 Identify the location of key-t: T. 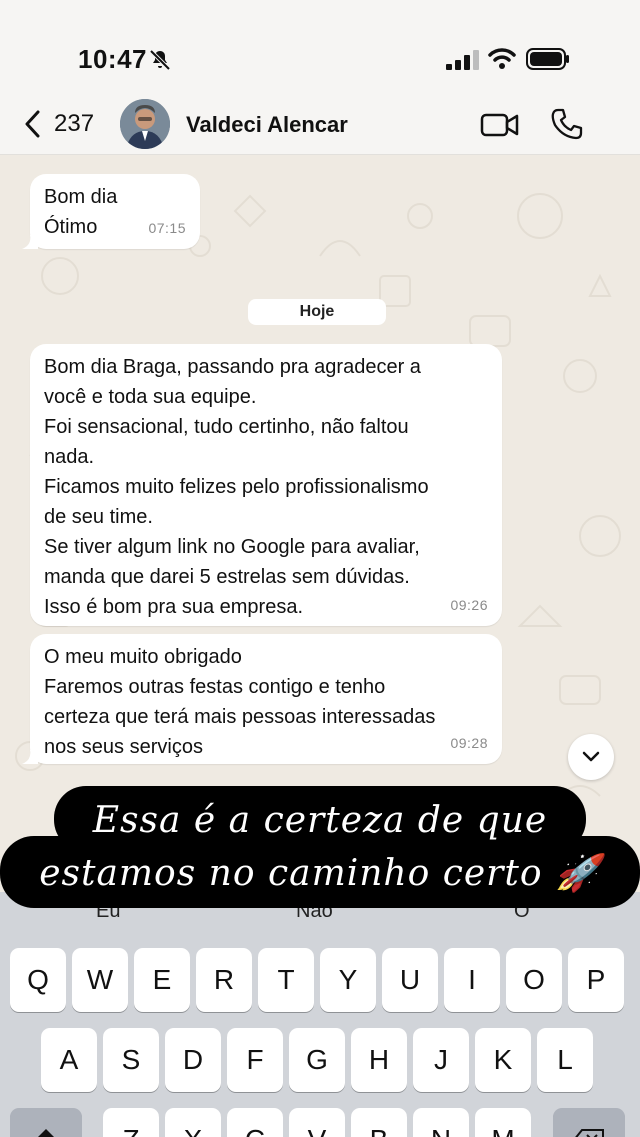
(286, 980).